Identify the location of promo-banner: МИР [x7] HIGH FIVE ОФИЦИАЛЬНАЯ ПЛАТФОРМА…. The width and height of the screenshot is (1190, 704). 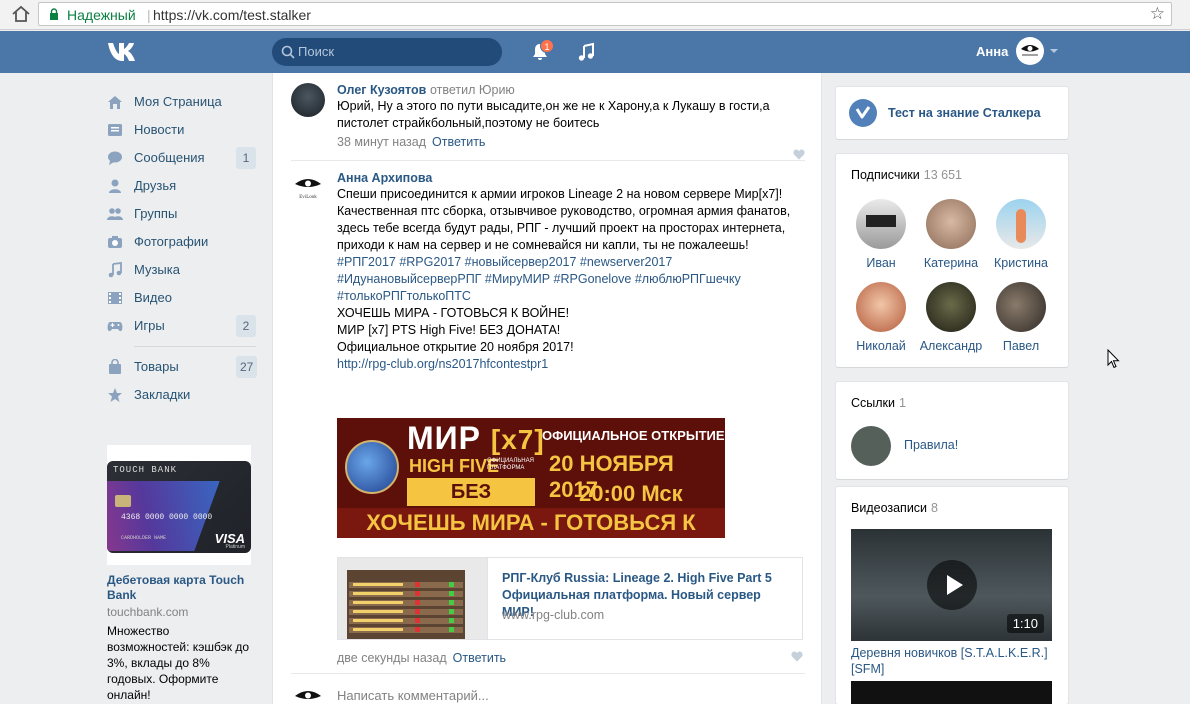
(531, 478).